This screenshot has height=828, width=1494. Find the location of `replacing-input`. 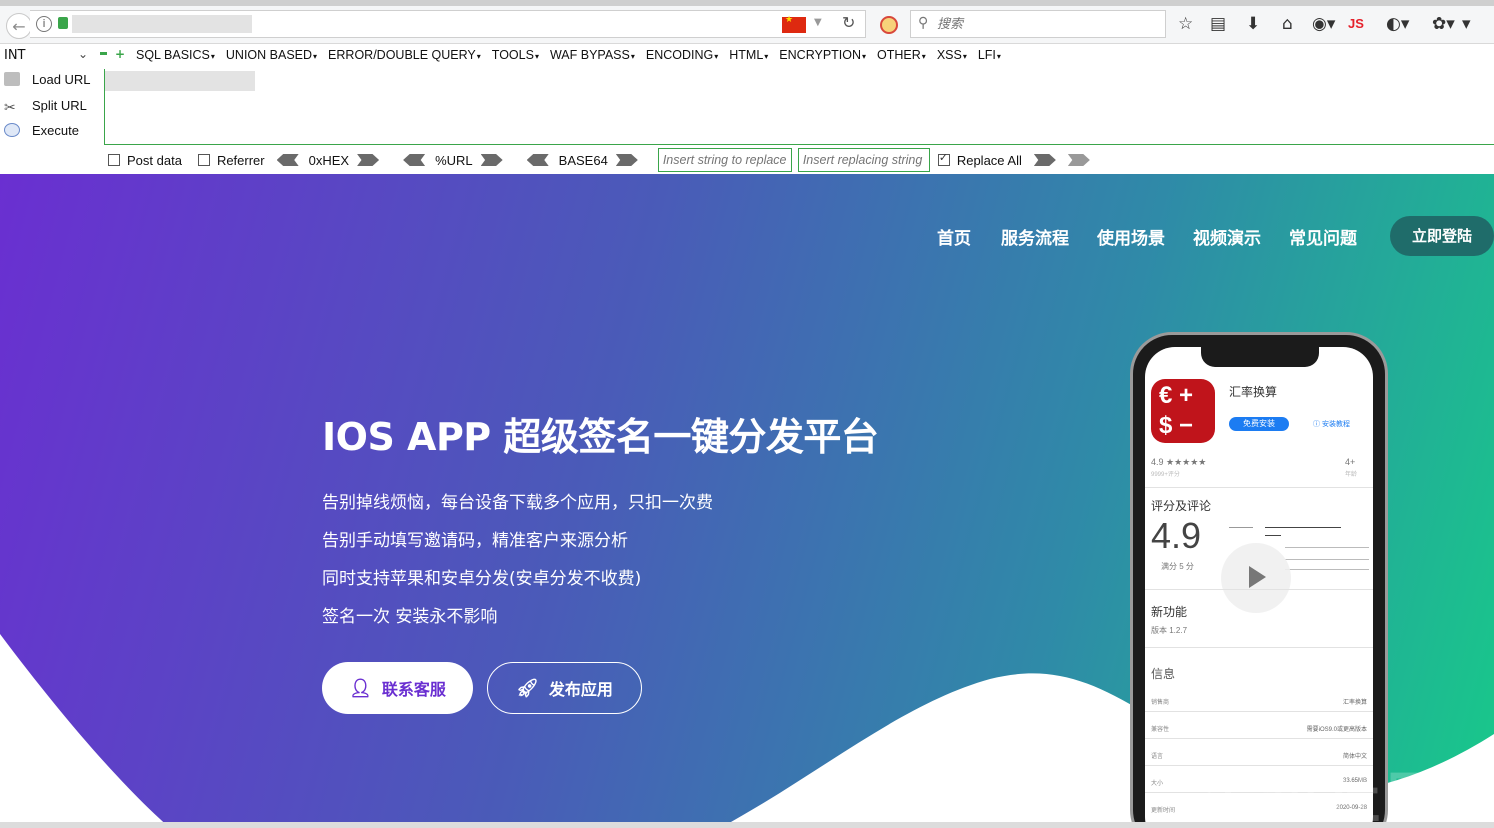

replacing-input is located at coordinates (863, 160).